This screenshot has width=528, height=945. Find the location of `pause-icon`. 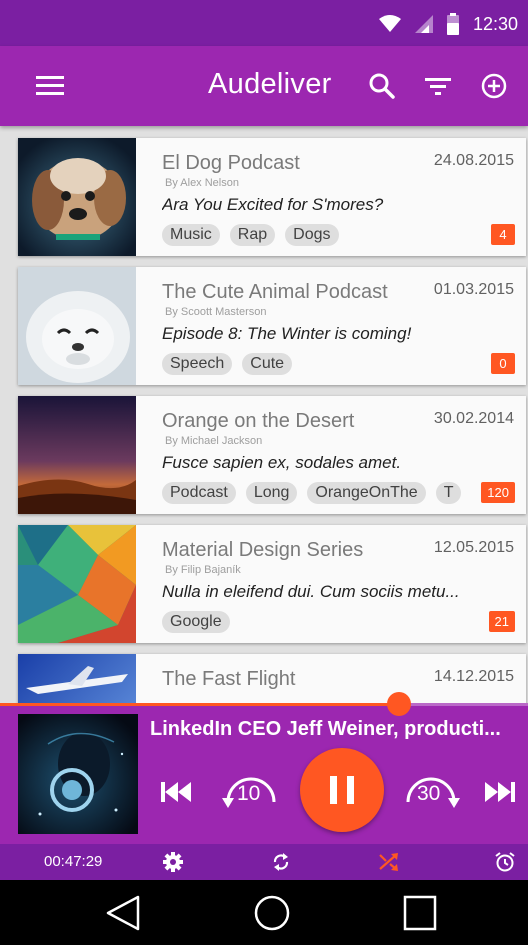

pause-icon is located at coordinates (342, 790).